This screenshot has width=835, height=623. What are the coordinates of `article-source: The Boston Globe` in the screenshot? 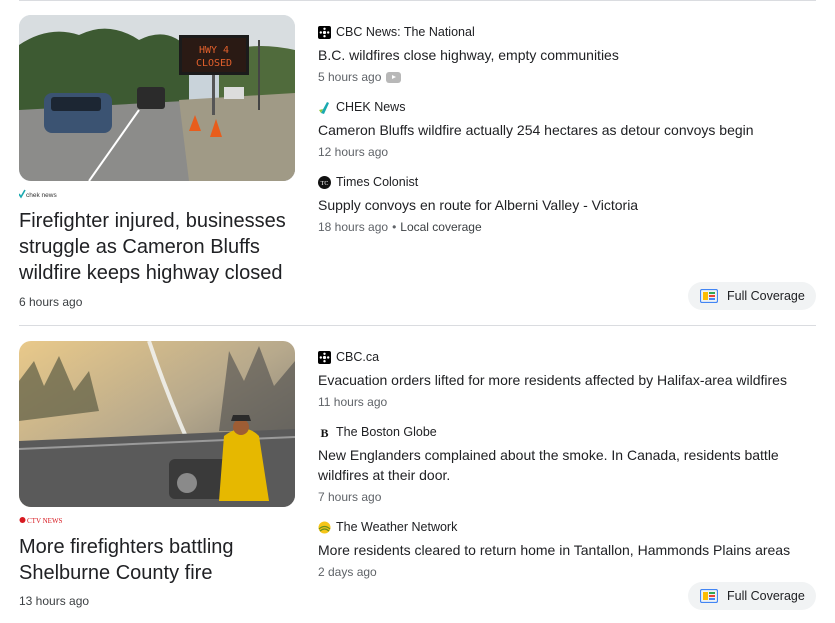 It's located at (386, 432).